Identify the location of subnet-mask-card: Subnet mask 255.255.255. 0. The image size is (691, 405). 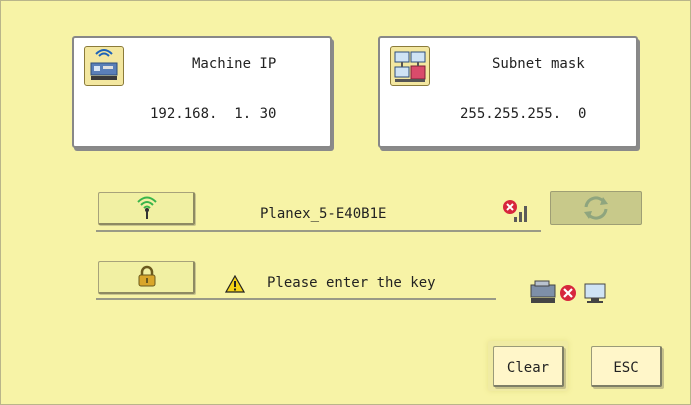
(508, 92).